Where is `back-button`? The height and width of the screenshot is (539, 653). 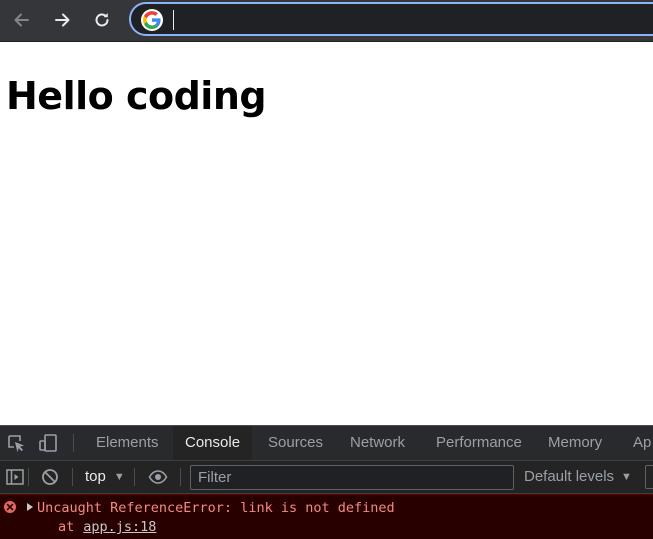
back-button is located at coordinates (22, 20).